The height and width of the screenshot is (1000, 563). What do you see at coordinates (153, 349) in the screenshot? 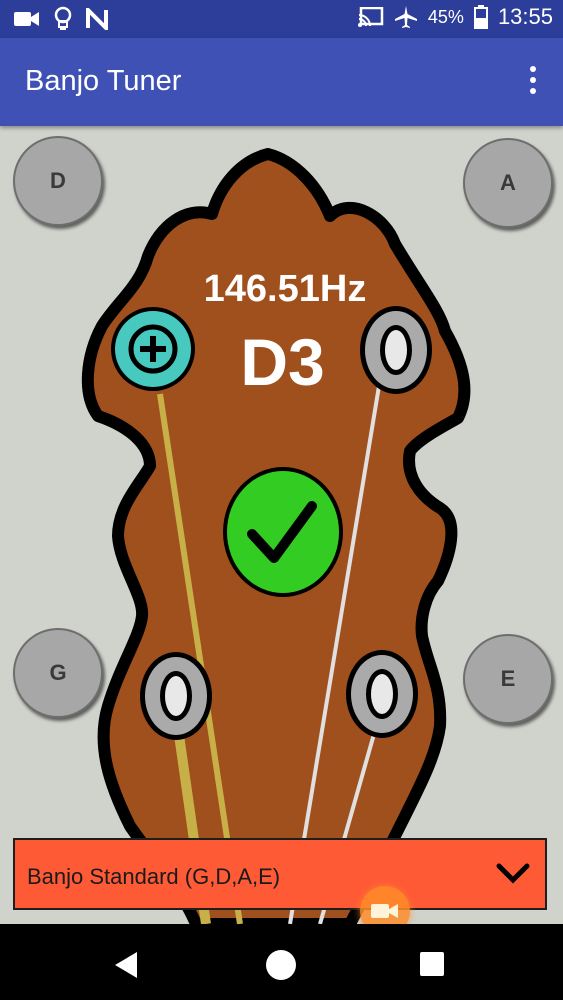
I see `add-peg-button` at bounding box center [153, 349].